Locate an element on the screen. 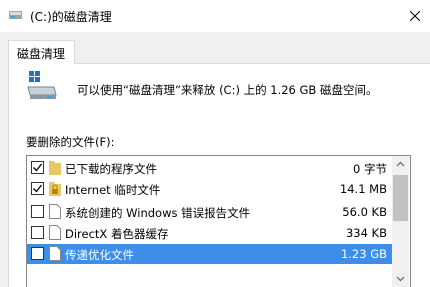  file-name: 已下载的程序文件 is located at coordinates (111, 169).